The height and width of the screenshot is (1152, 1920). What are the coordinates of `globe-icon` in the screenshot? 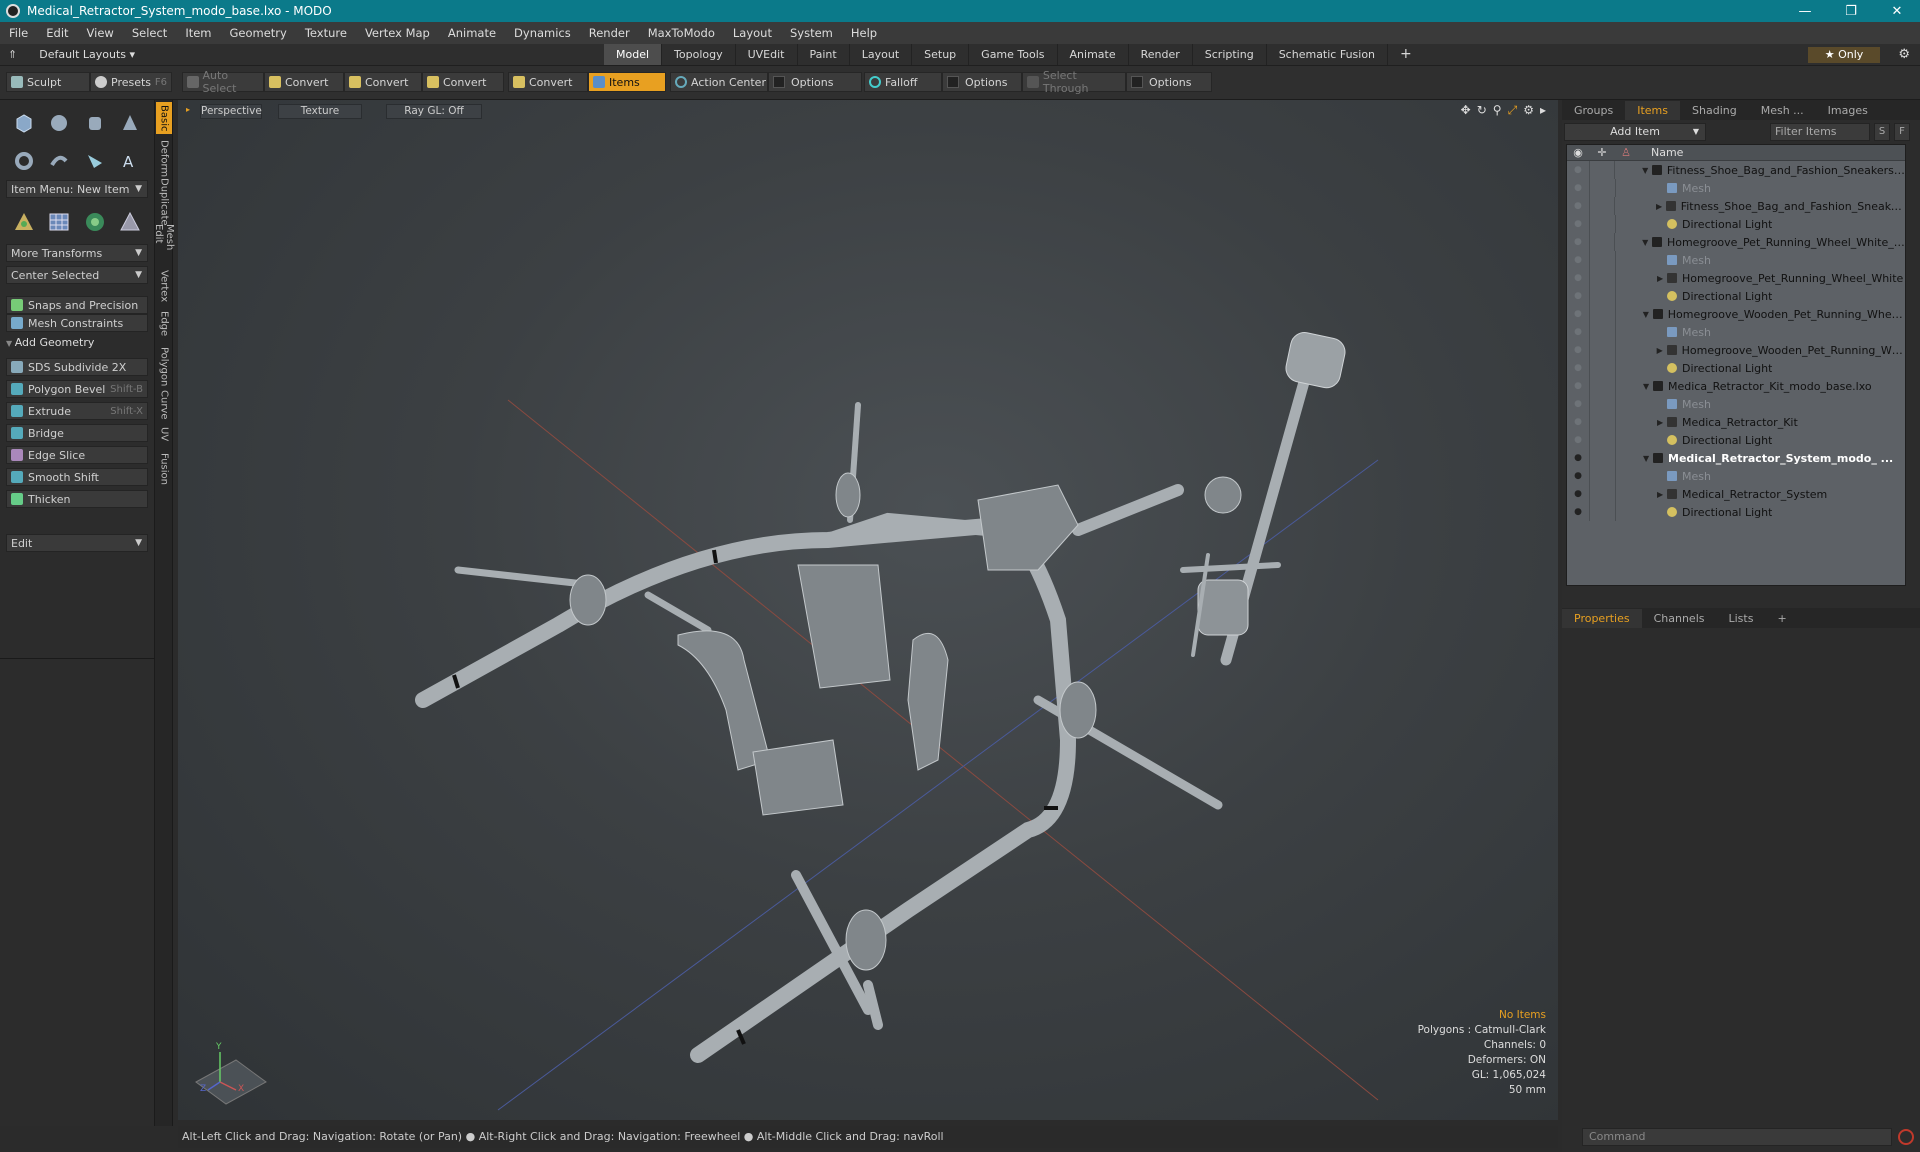 It's located at (95, 222).